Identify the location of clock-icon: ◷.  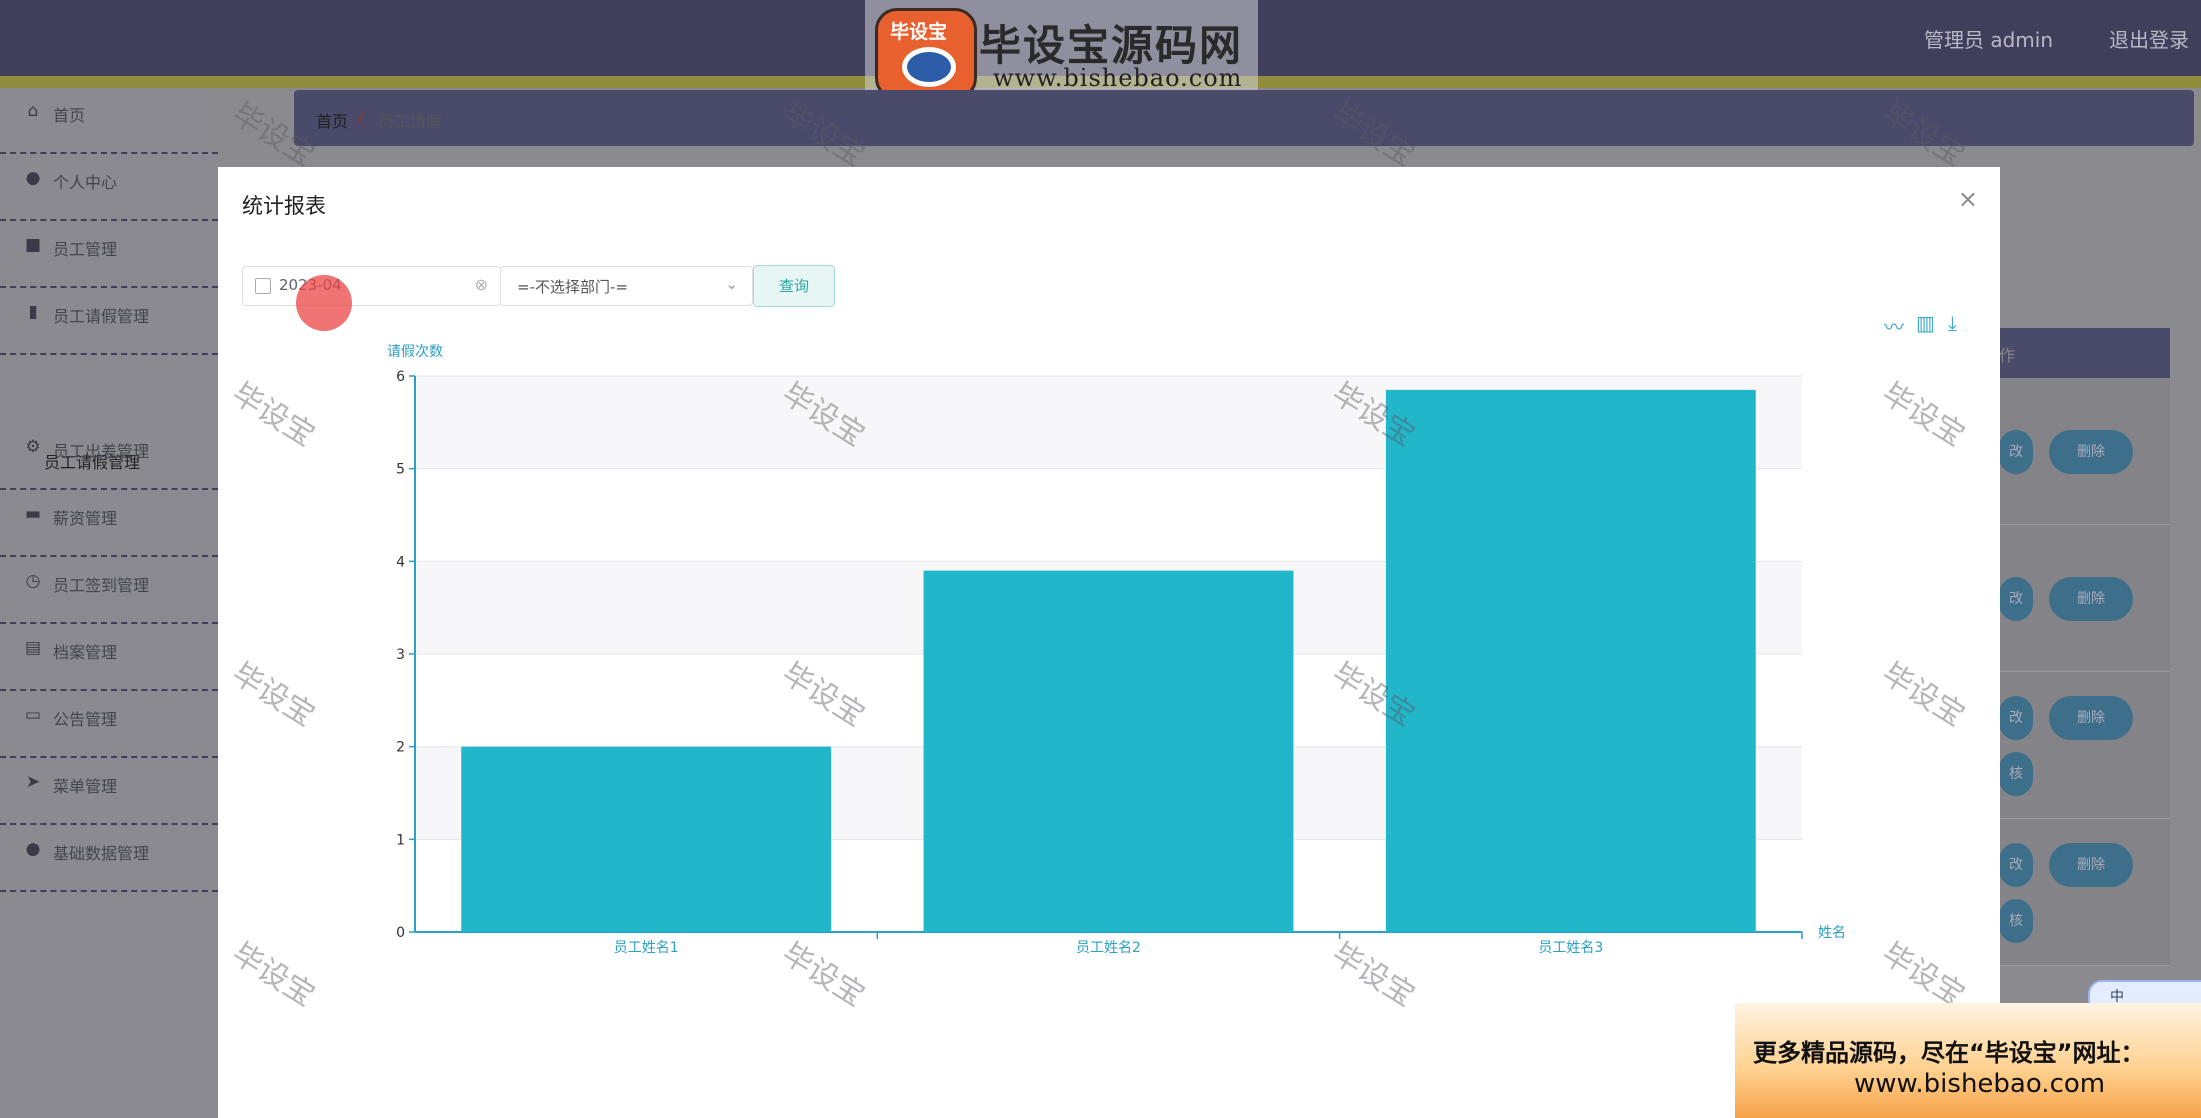
(33, 581).